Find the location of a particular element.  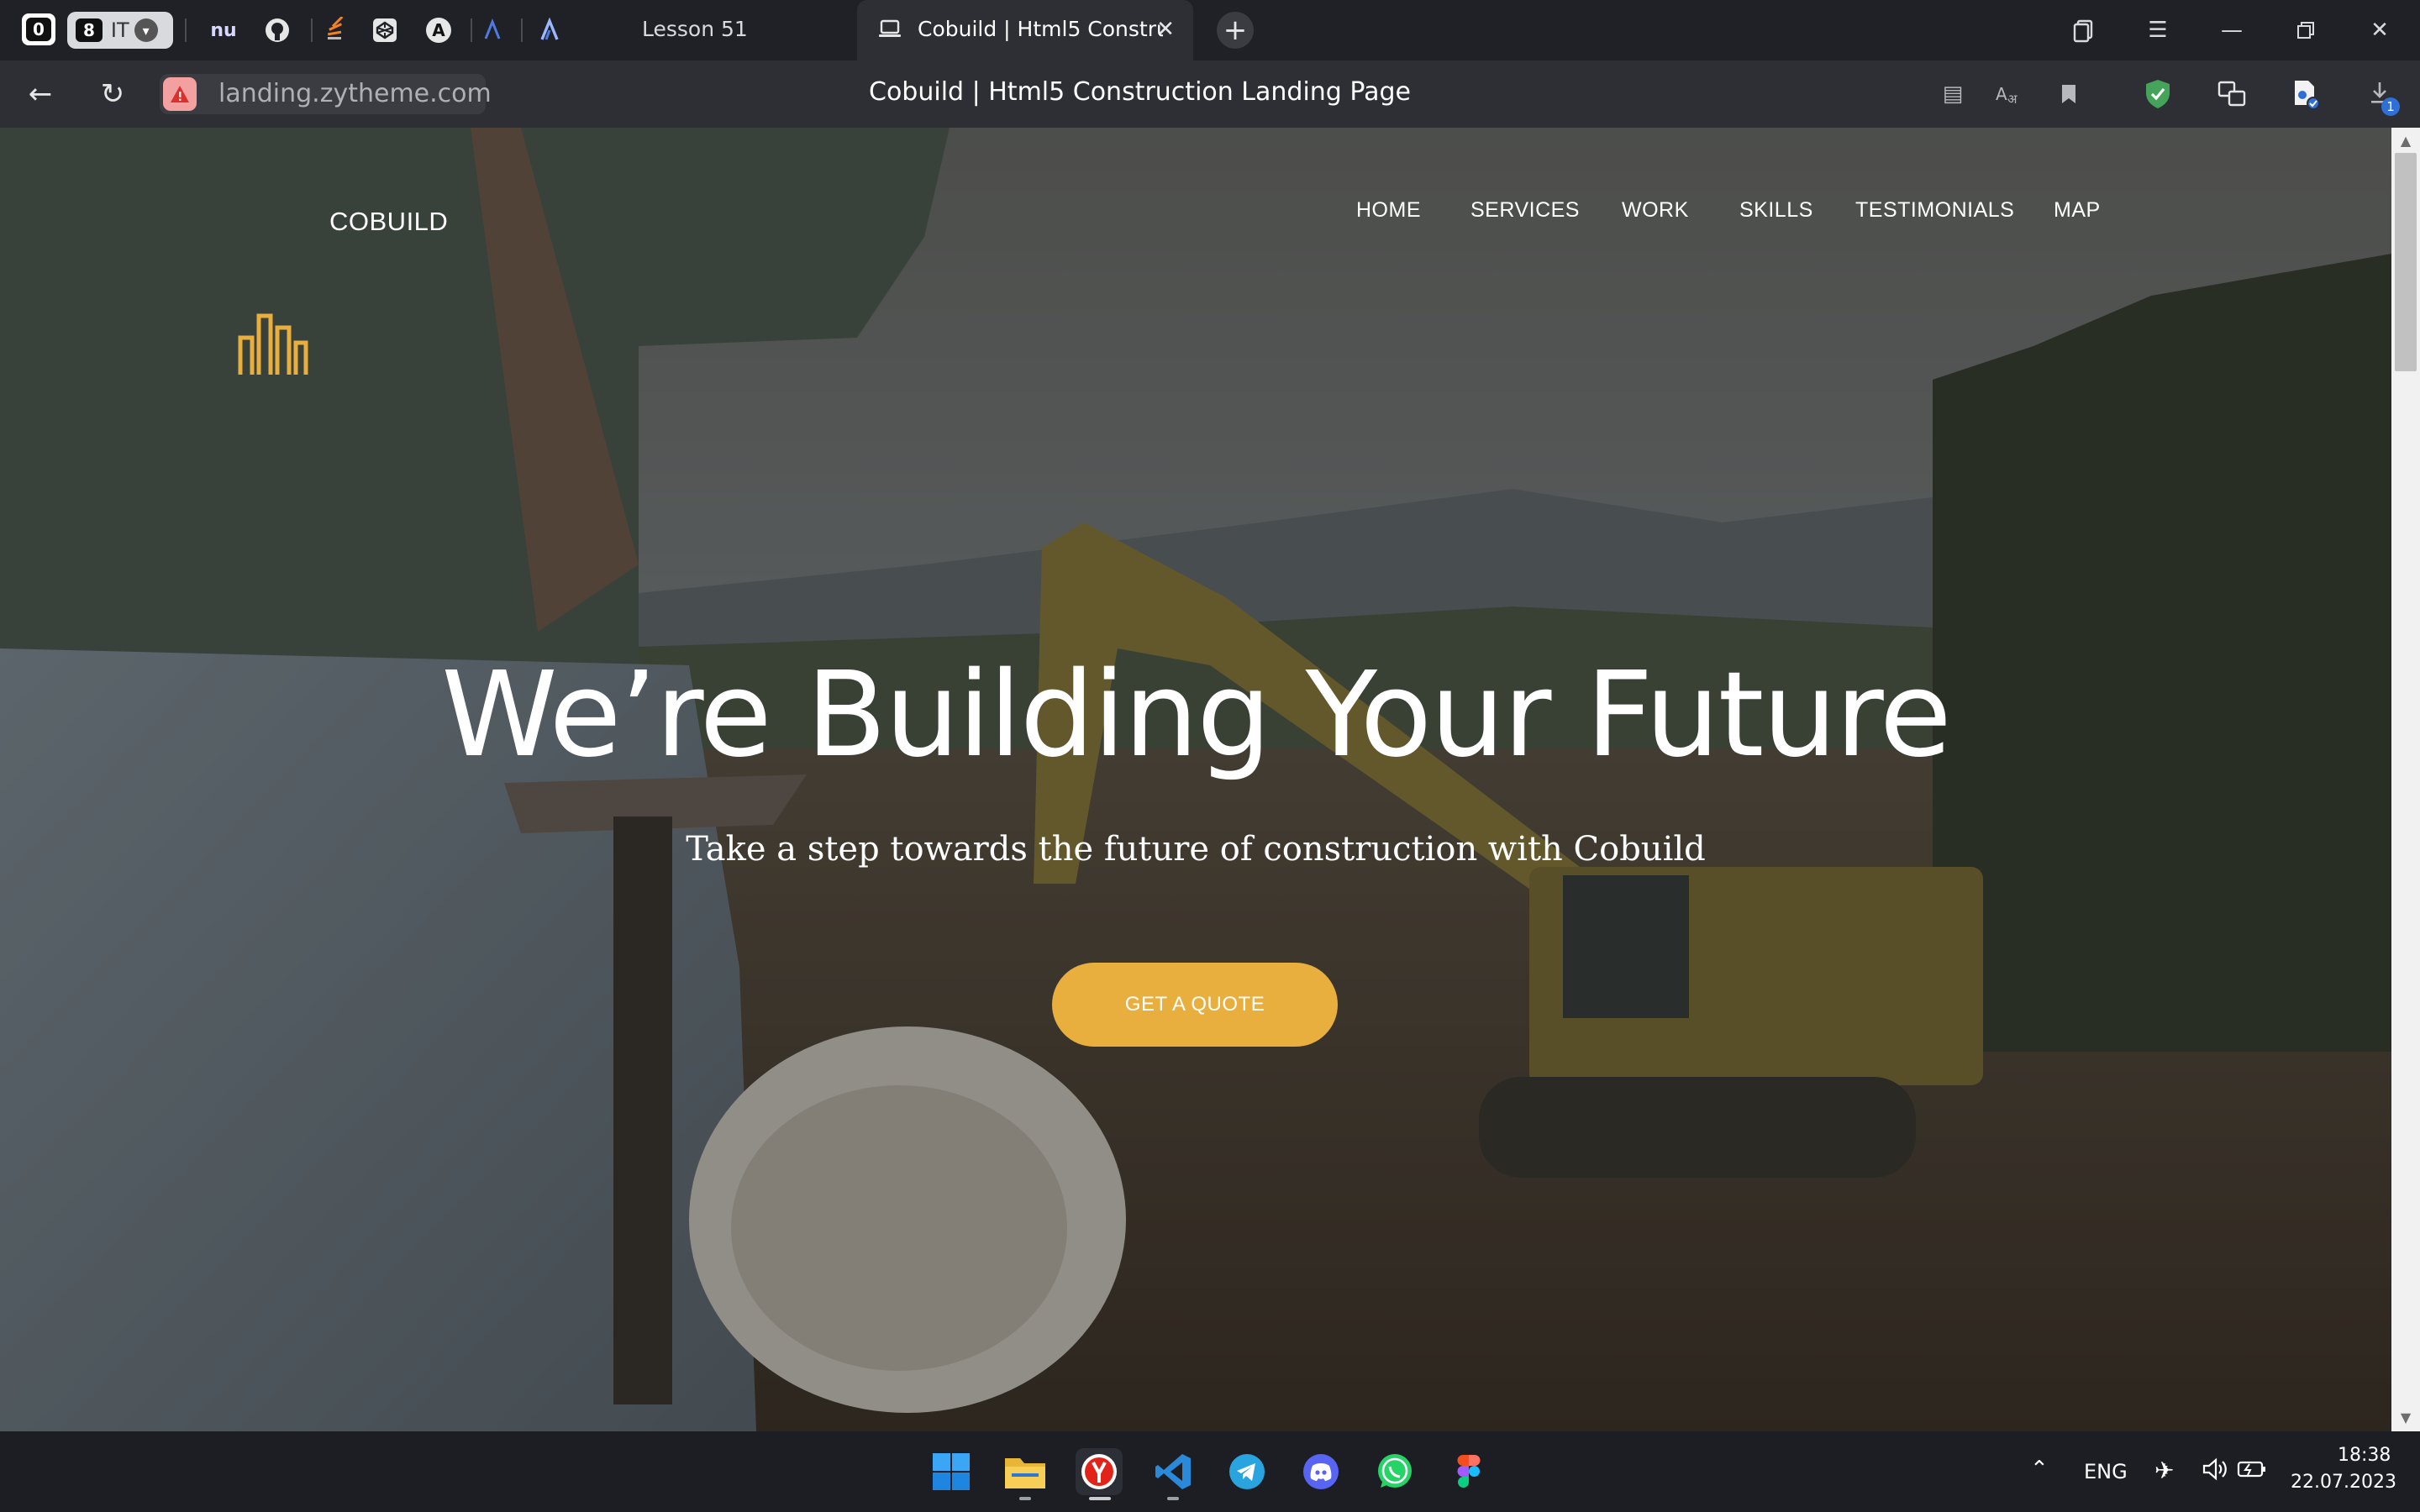

nav-home: HOME is located at coordinates (1388, 210).